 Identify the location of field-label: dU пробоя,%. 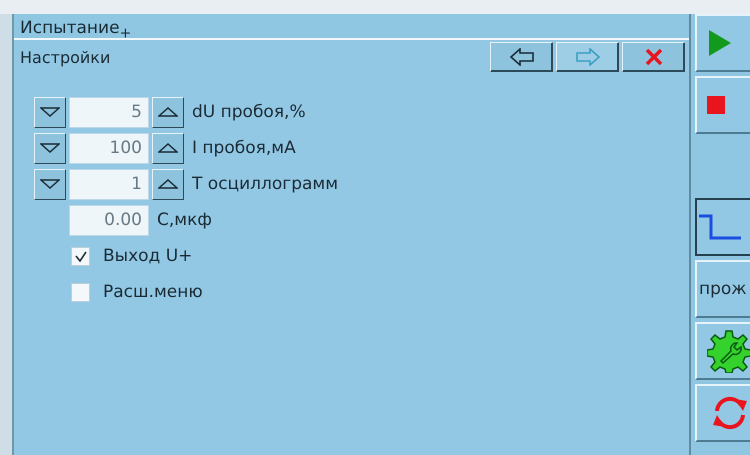
(249, 112).